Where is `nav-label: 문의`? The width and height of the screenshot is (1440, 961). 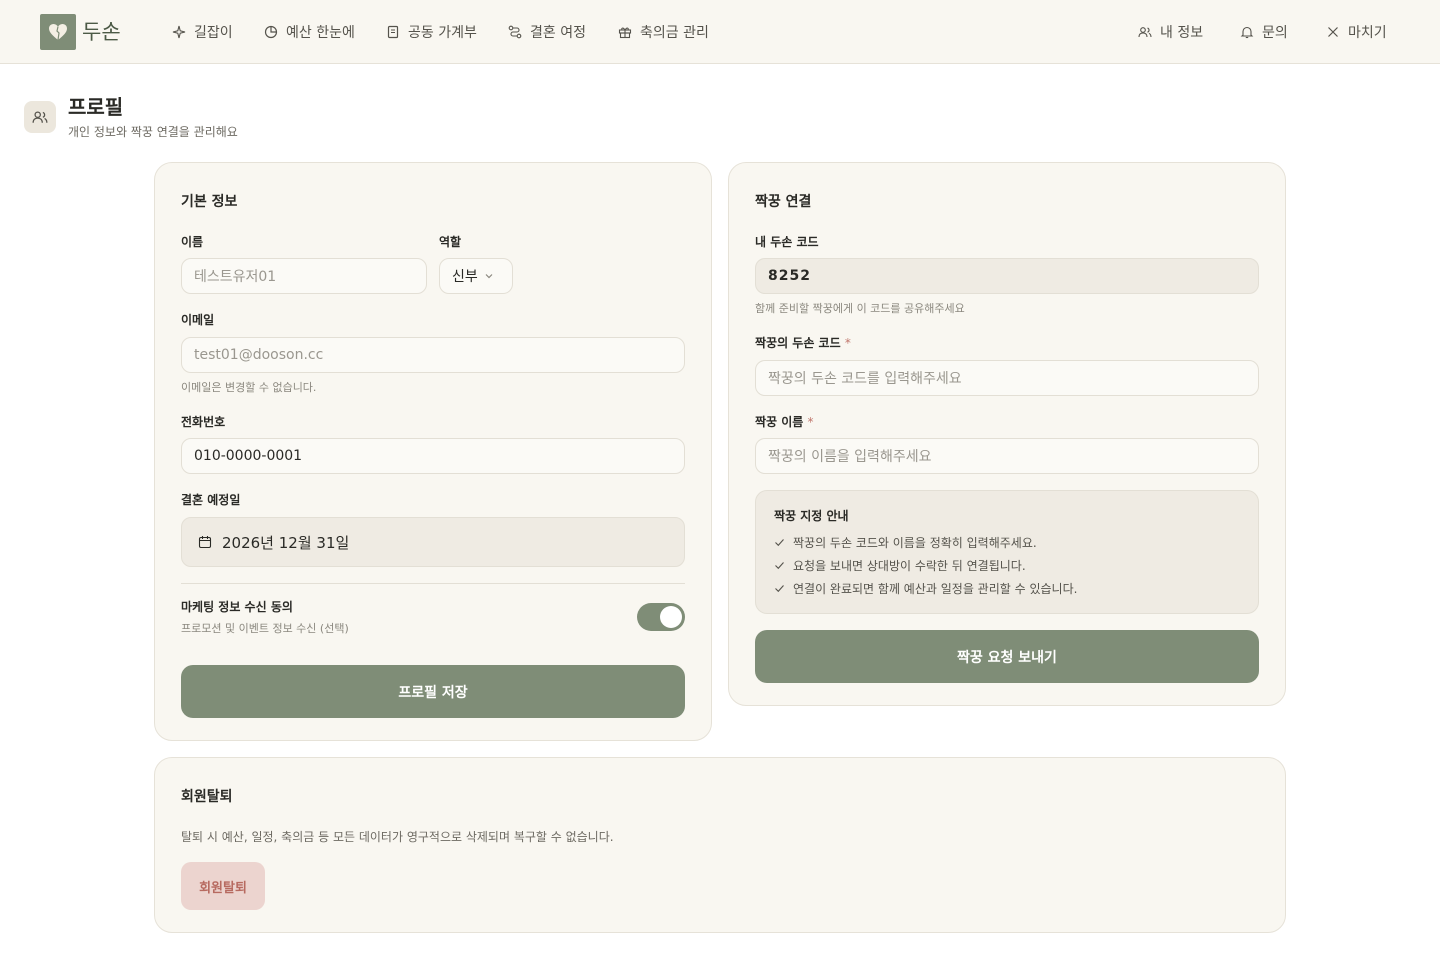
nav-label: 문의 is located at coordinates (1275, 33).